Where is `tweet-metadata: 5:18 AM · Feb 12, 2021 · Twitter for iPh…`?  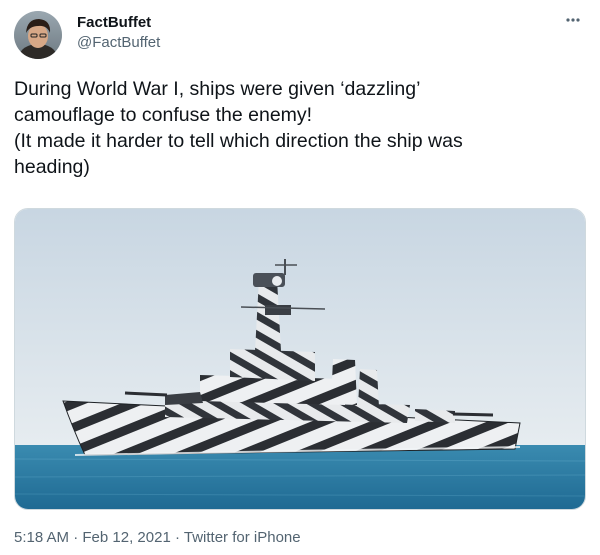 tweet-metadata: 5:18 AM · Feb 12, 2021 · Twitter for iPh… is located at coordinates (157, 538).